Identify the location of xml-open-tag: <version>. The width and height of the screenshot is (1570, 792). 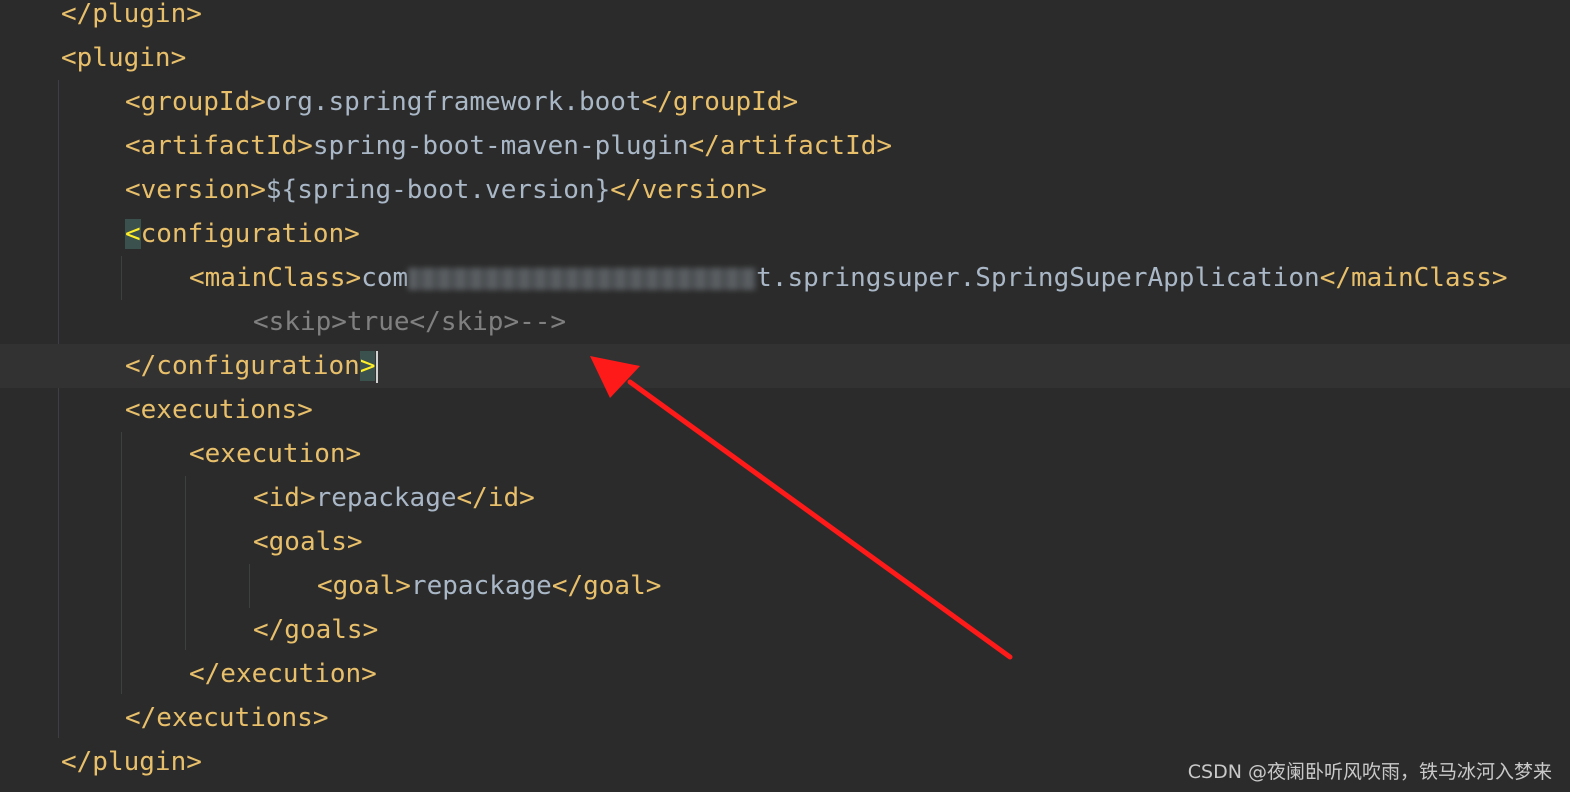
(195, 190).